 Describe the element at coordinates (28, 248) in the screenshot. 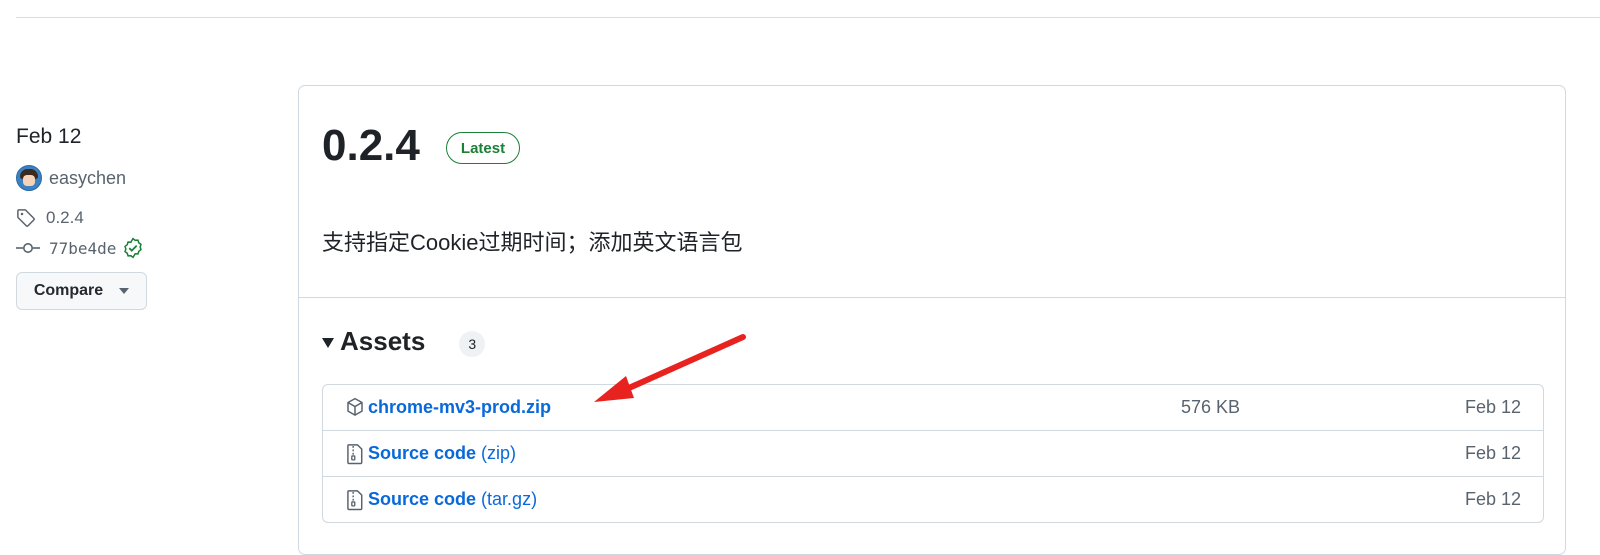

I see `commit-icon` at that location.